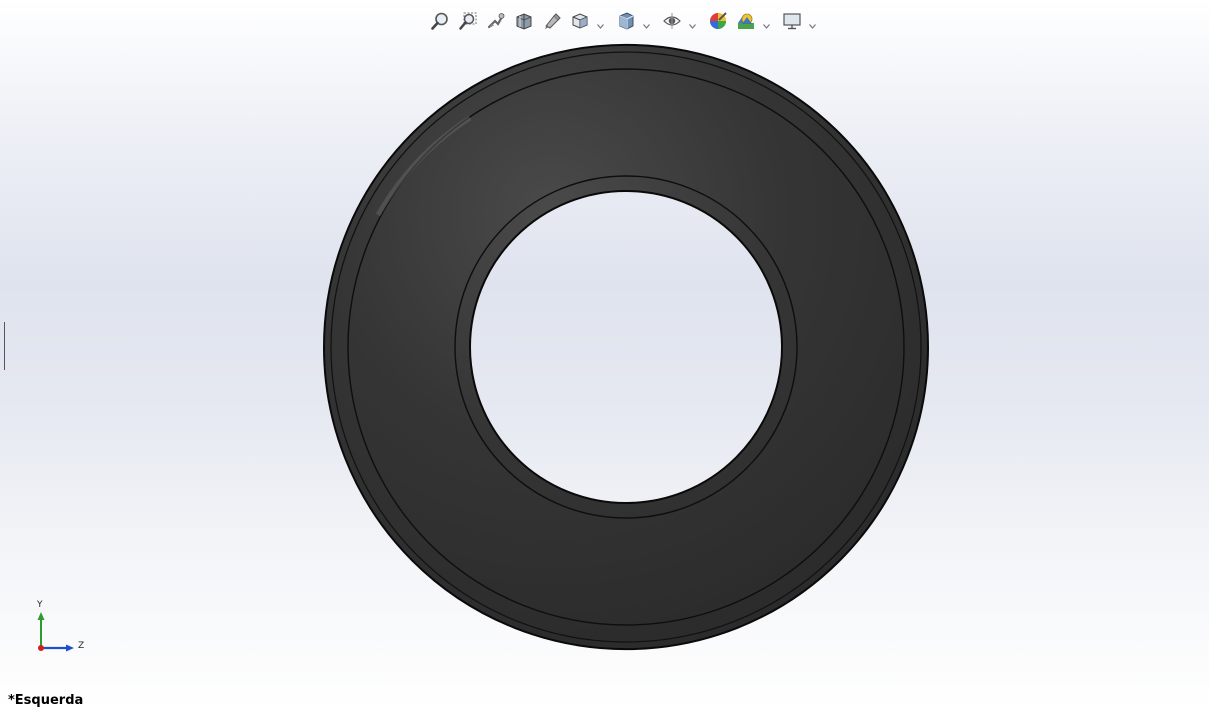 Image resolution: width=1209 pixels, height=711 pixels. What do you see at coordinates (41, 616) in the screenshot?
I see `y-axis-arrow-icon` at bounding box center [41, 616].